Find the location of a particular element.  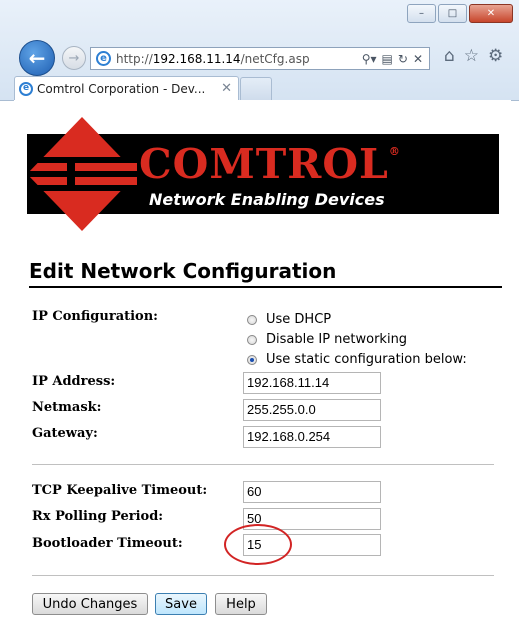

tagline: Network Enabling Devices is located at coordinates (267, 199).